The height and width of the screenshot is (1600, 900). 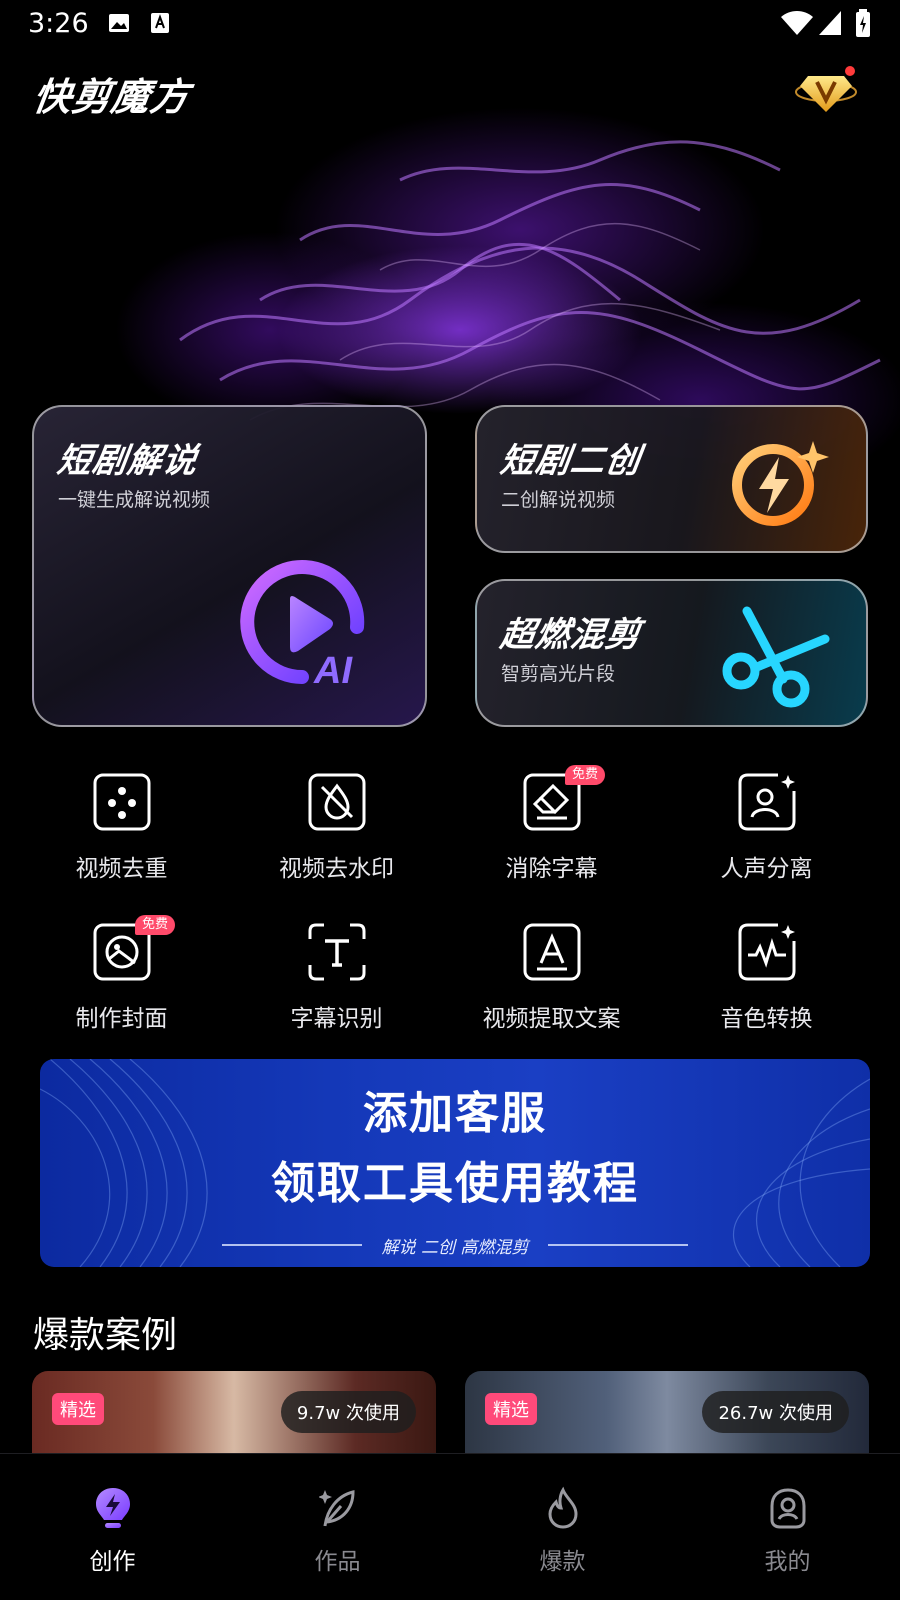 I want to click on usage-count: 9.7w 次使用, so click(x=348, y=1412).